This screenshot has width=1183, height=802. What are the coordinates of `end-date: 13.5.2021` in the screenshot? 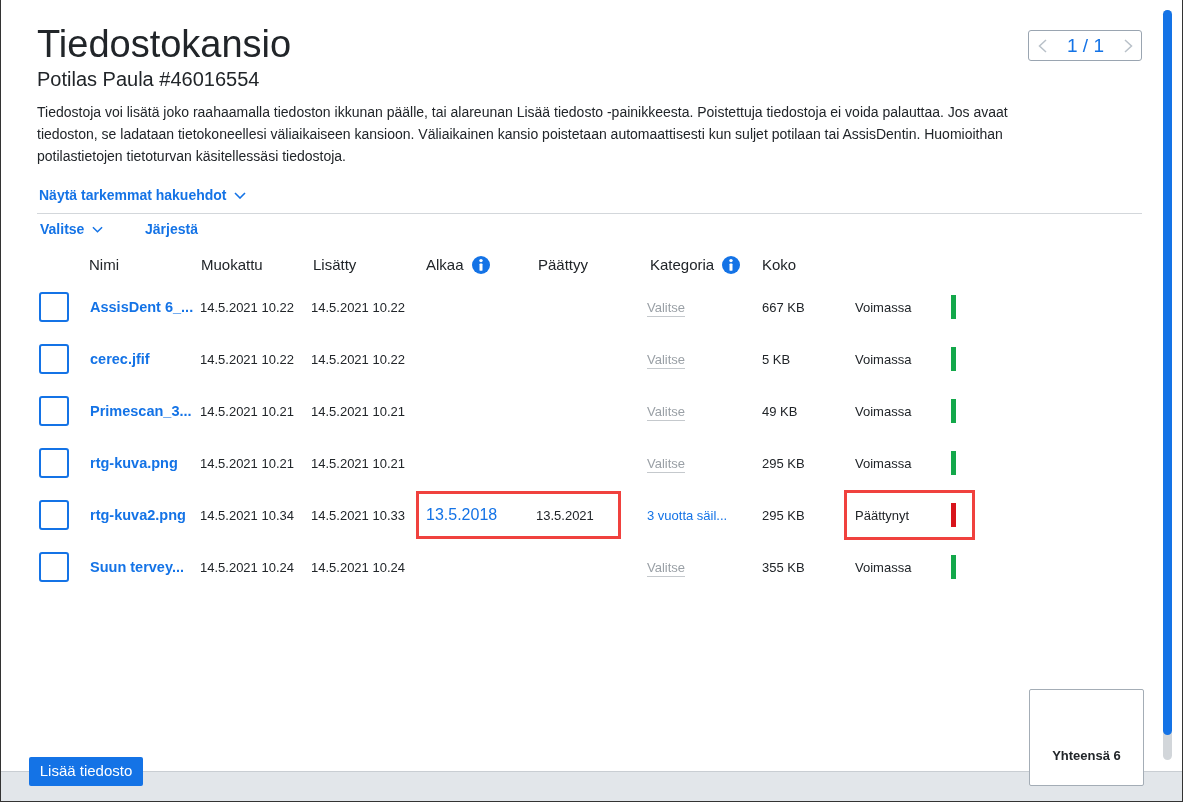 It's located at (565, 515).